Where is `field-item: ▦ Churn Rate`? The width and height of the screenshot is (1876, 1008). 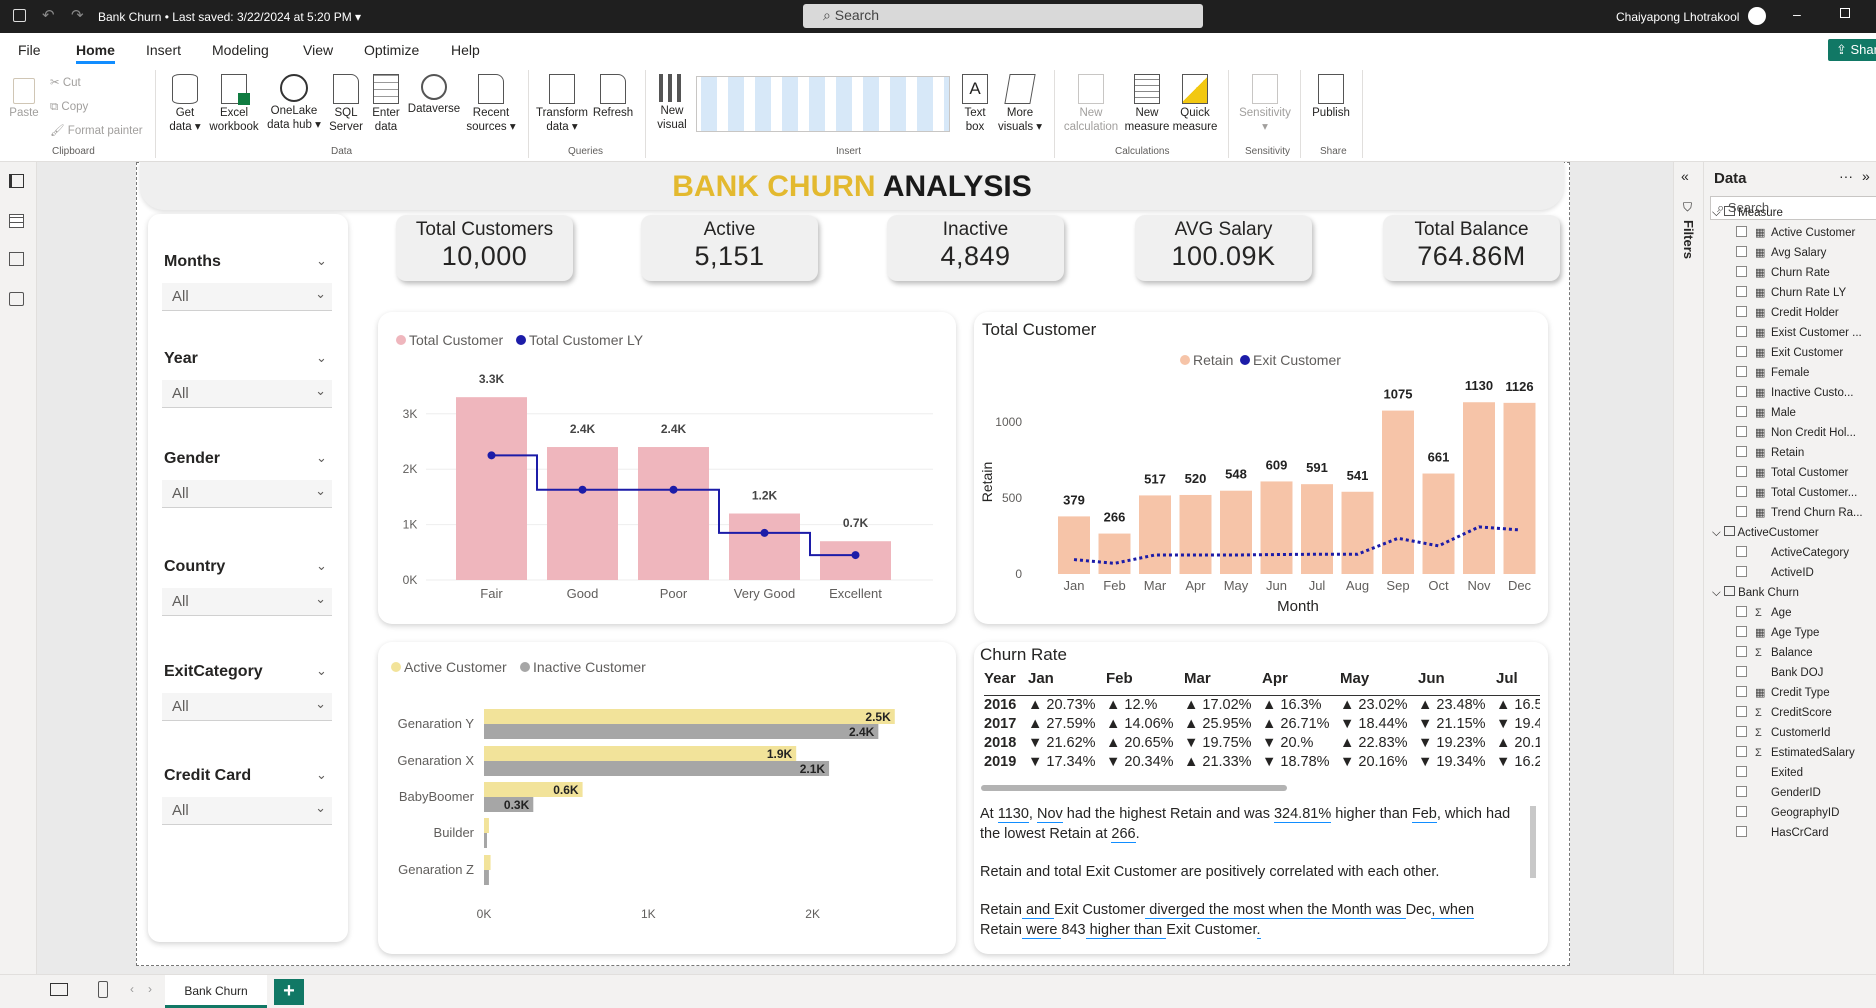
field-item: ▦ Churn Rate is located at coordinates (1783, 272).